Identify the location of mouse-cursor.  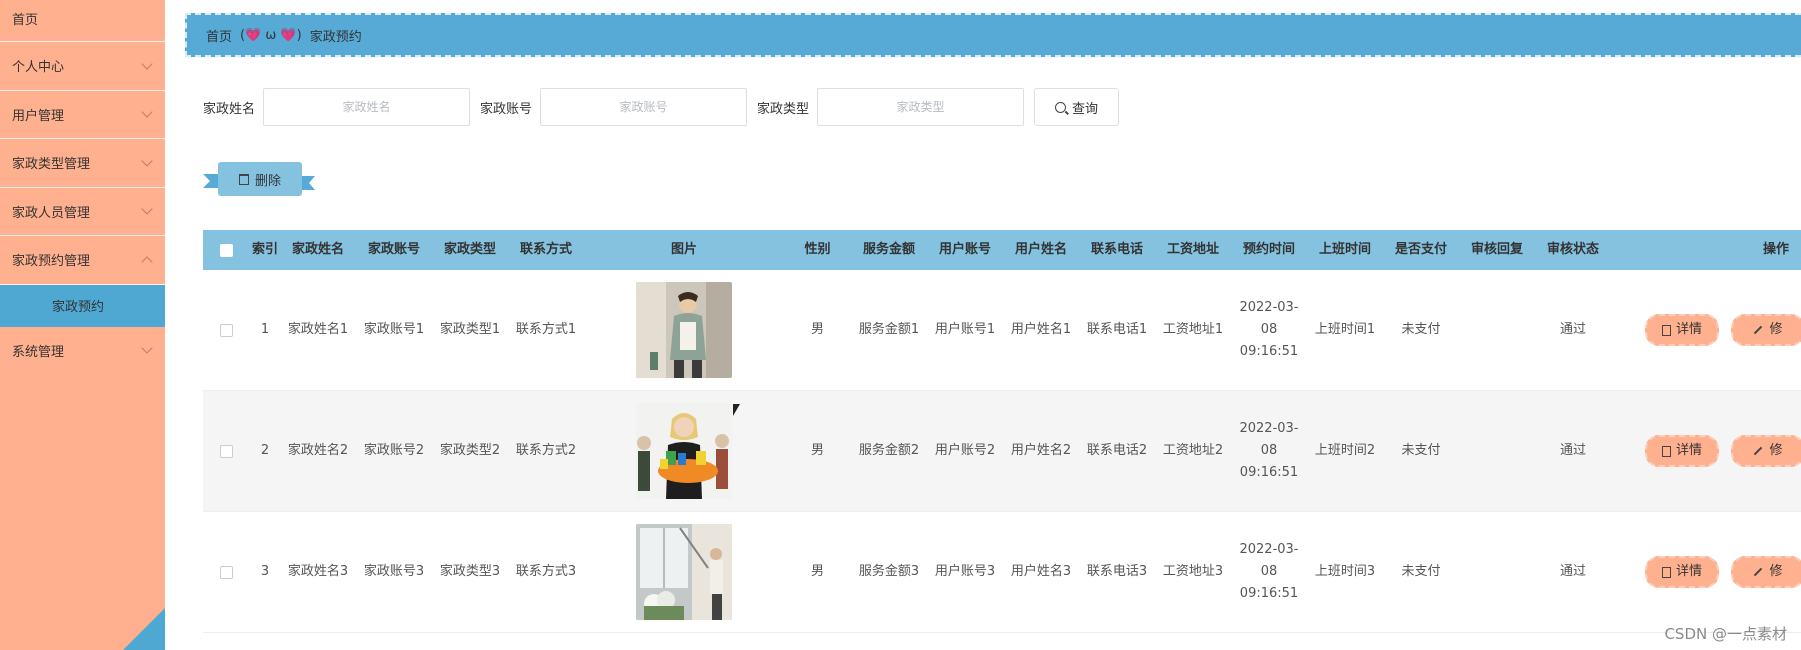
(736, 410).